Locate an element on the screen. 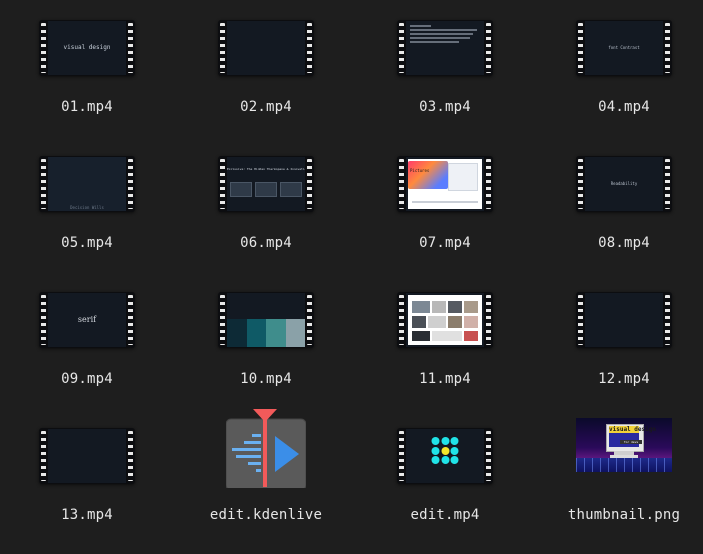  file-name: 04.mp4 is located at coordinates (624, 107).